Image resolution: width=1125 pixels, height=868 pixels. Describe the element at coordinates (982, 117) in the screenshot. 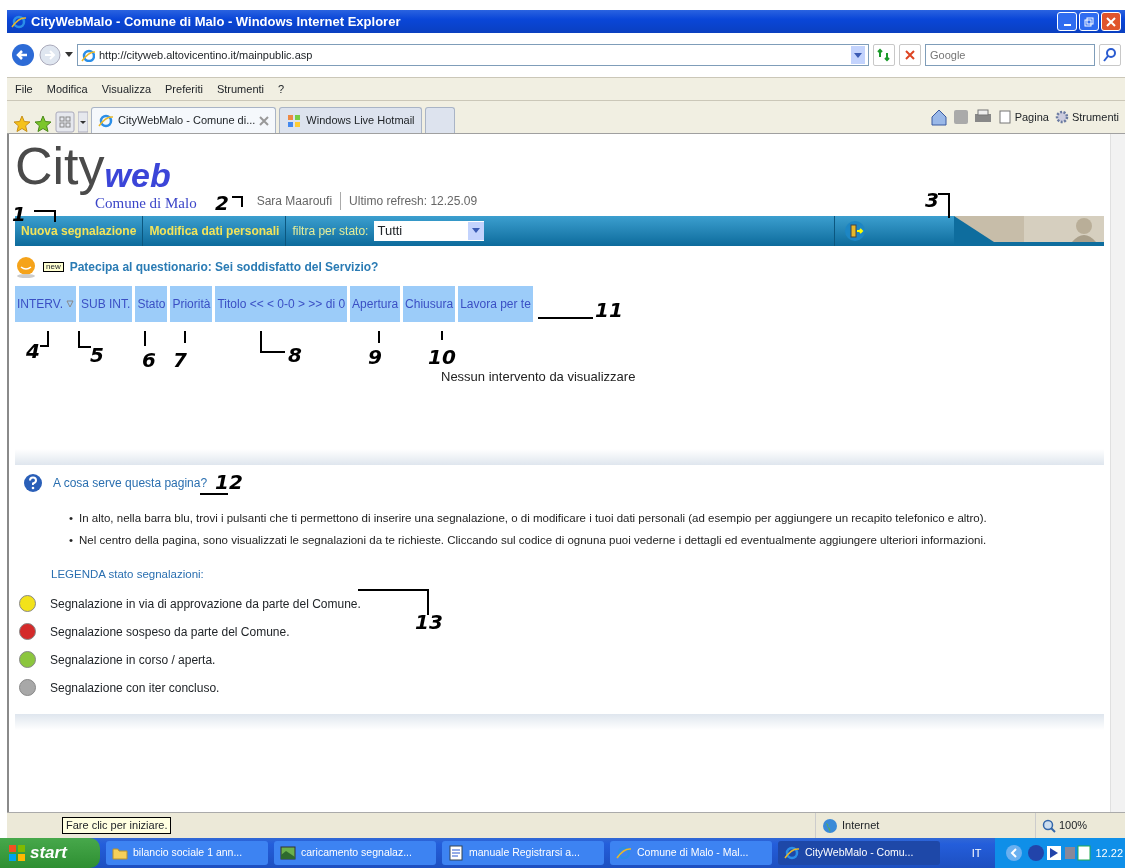

I see `print-icon` at that location.